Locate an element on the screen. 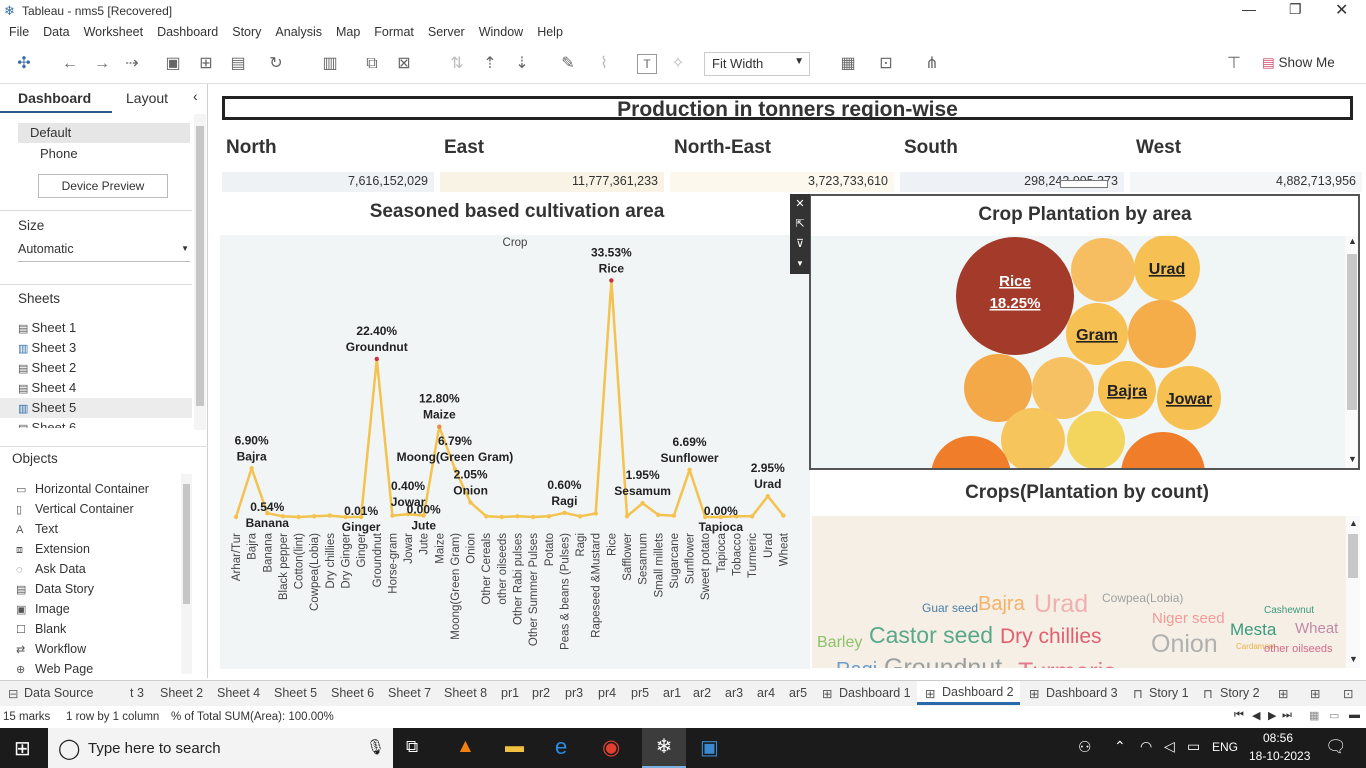  tab-sheet-3-partial: t 3 is located at coordinates (137, 693).